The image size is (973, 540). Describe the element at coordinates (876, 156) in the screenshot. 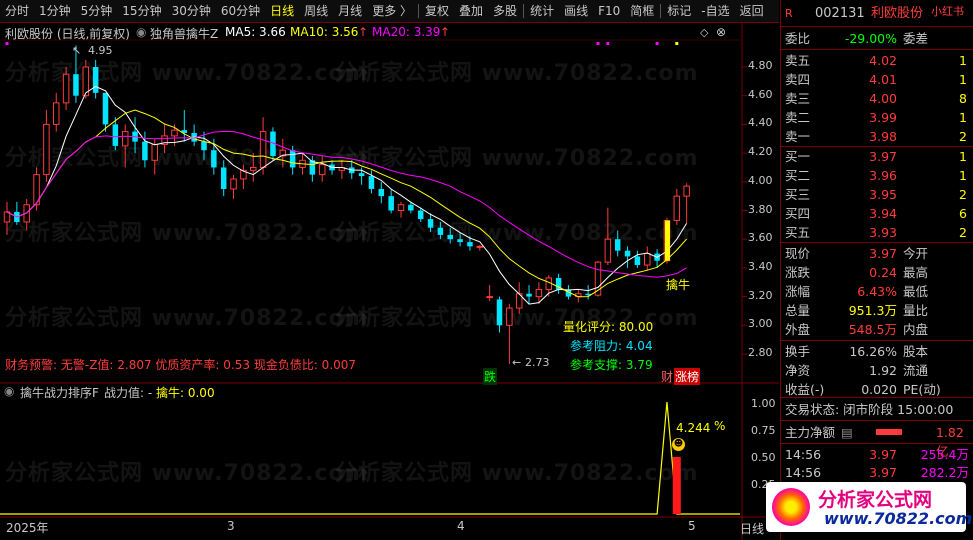

I see `bid-row: 买一 3.97 1` at that location.